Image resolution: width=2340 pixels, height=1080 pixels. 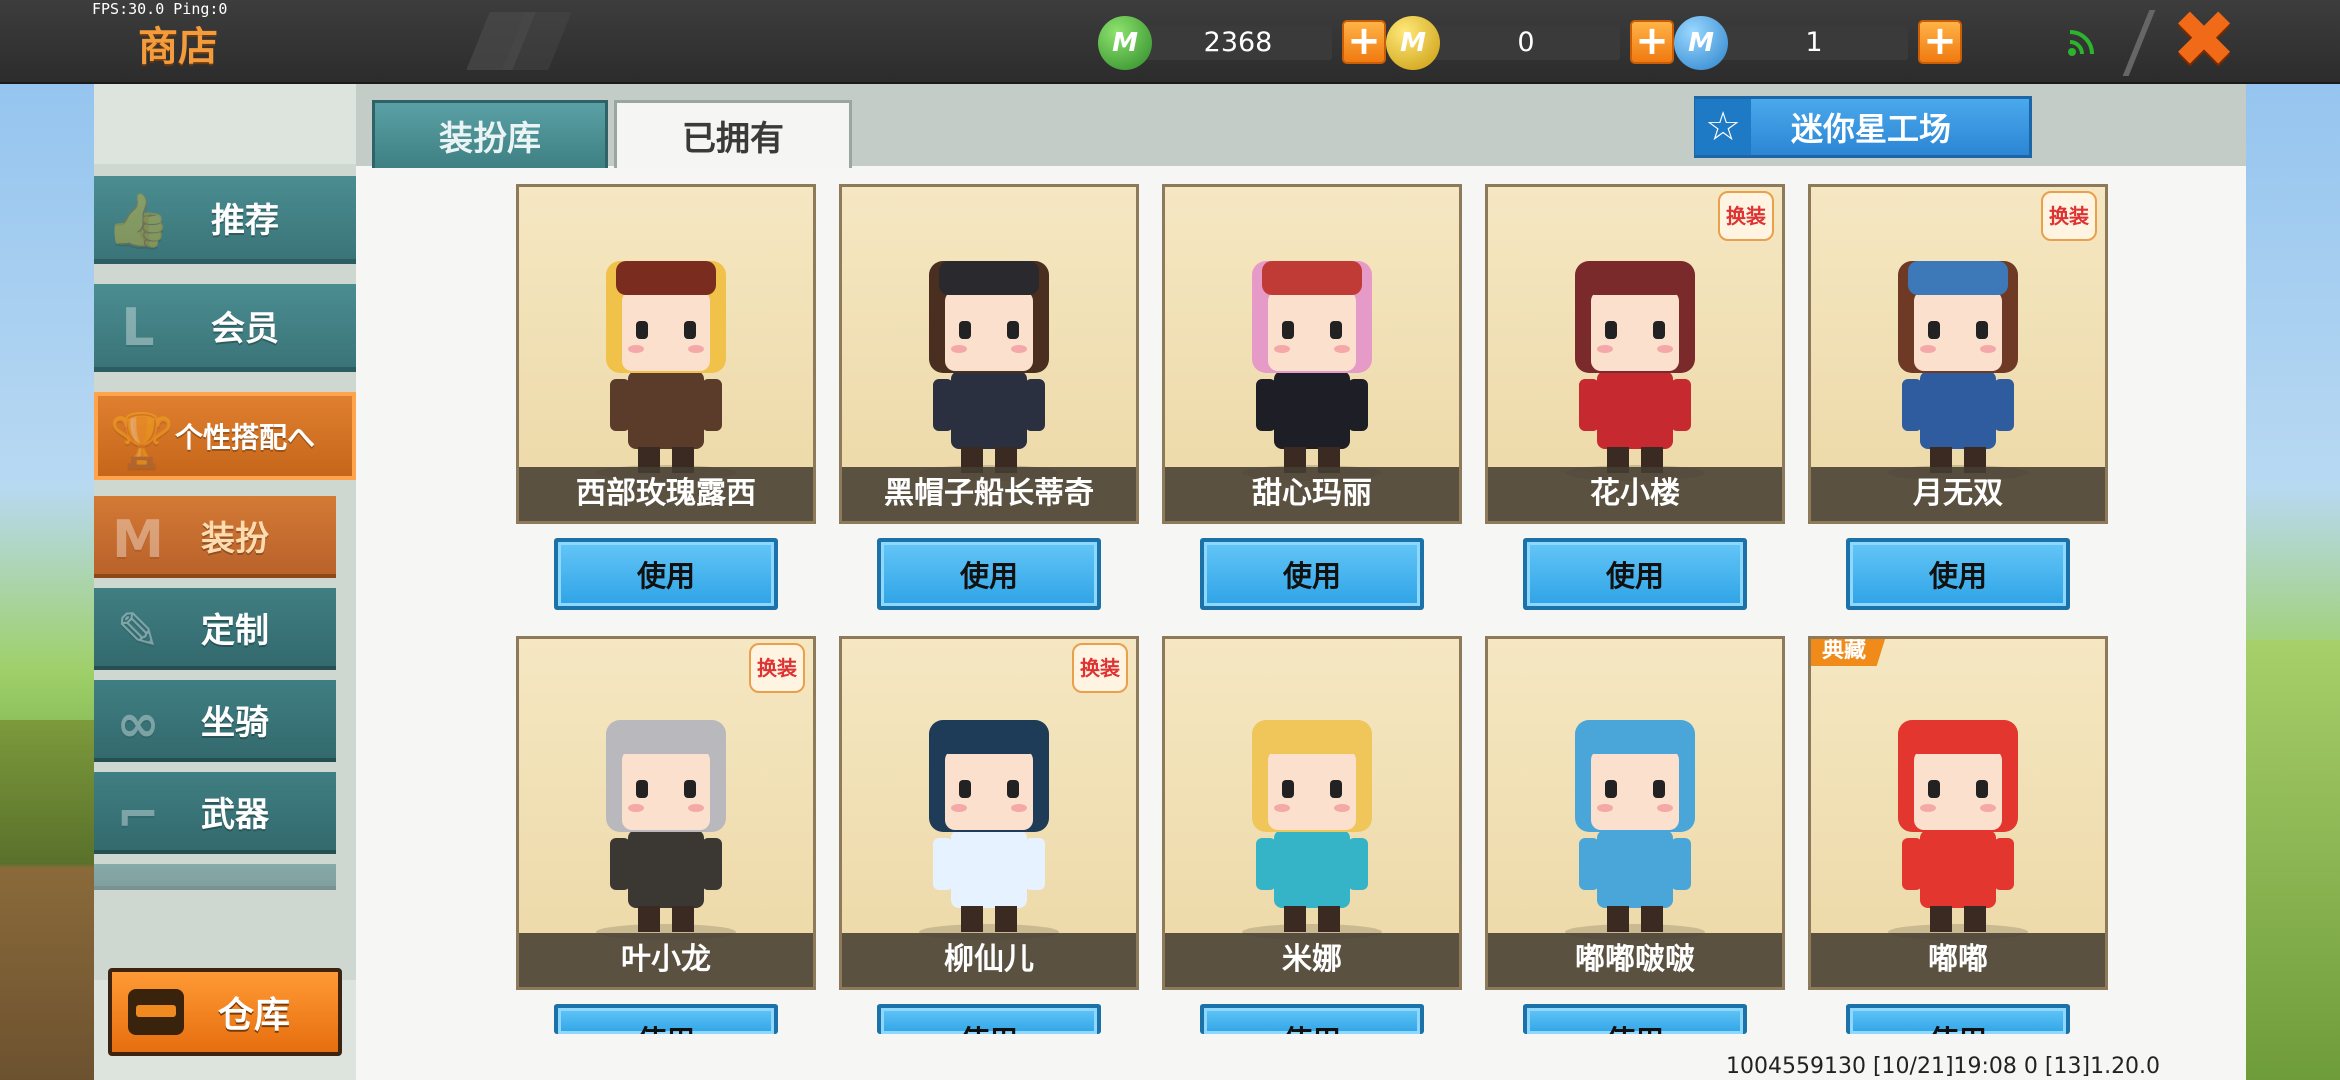 I want to click on mini-coin-icon: M, so click(x=1413, y=43).